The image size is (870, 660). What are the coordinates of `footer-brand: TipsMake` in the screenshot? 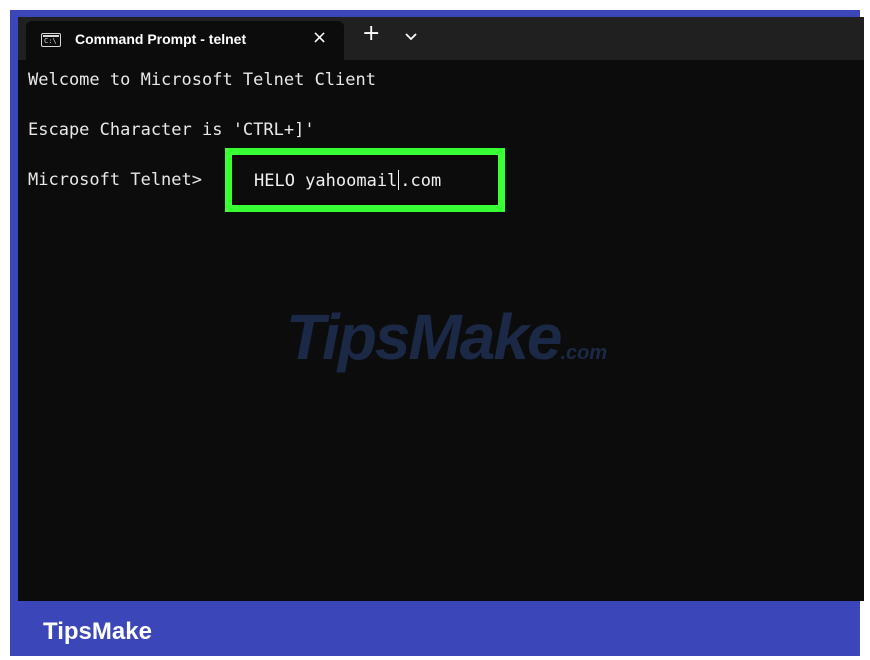 It's located at (97, 631).